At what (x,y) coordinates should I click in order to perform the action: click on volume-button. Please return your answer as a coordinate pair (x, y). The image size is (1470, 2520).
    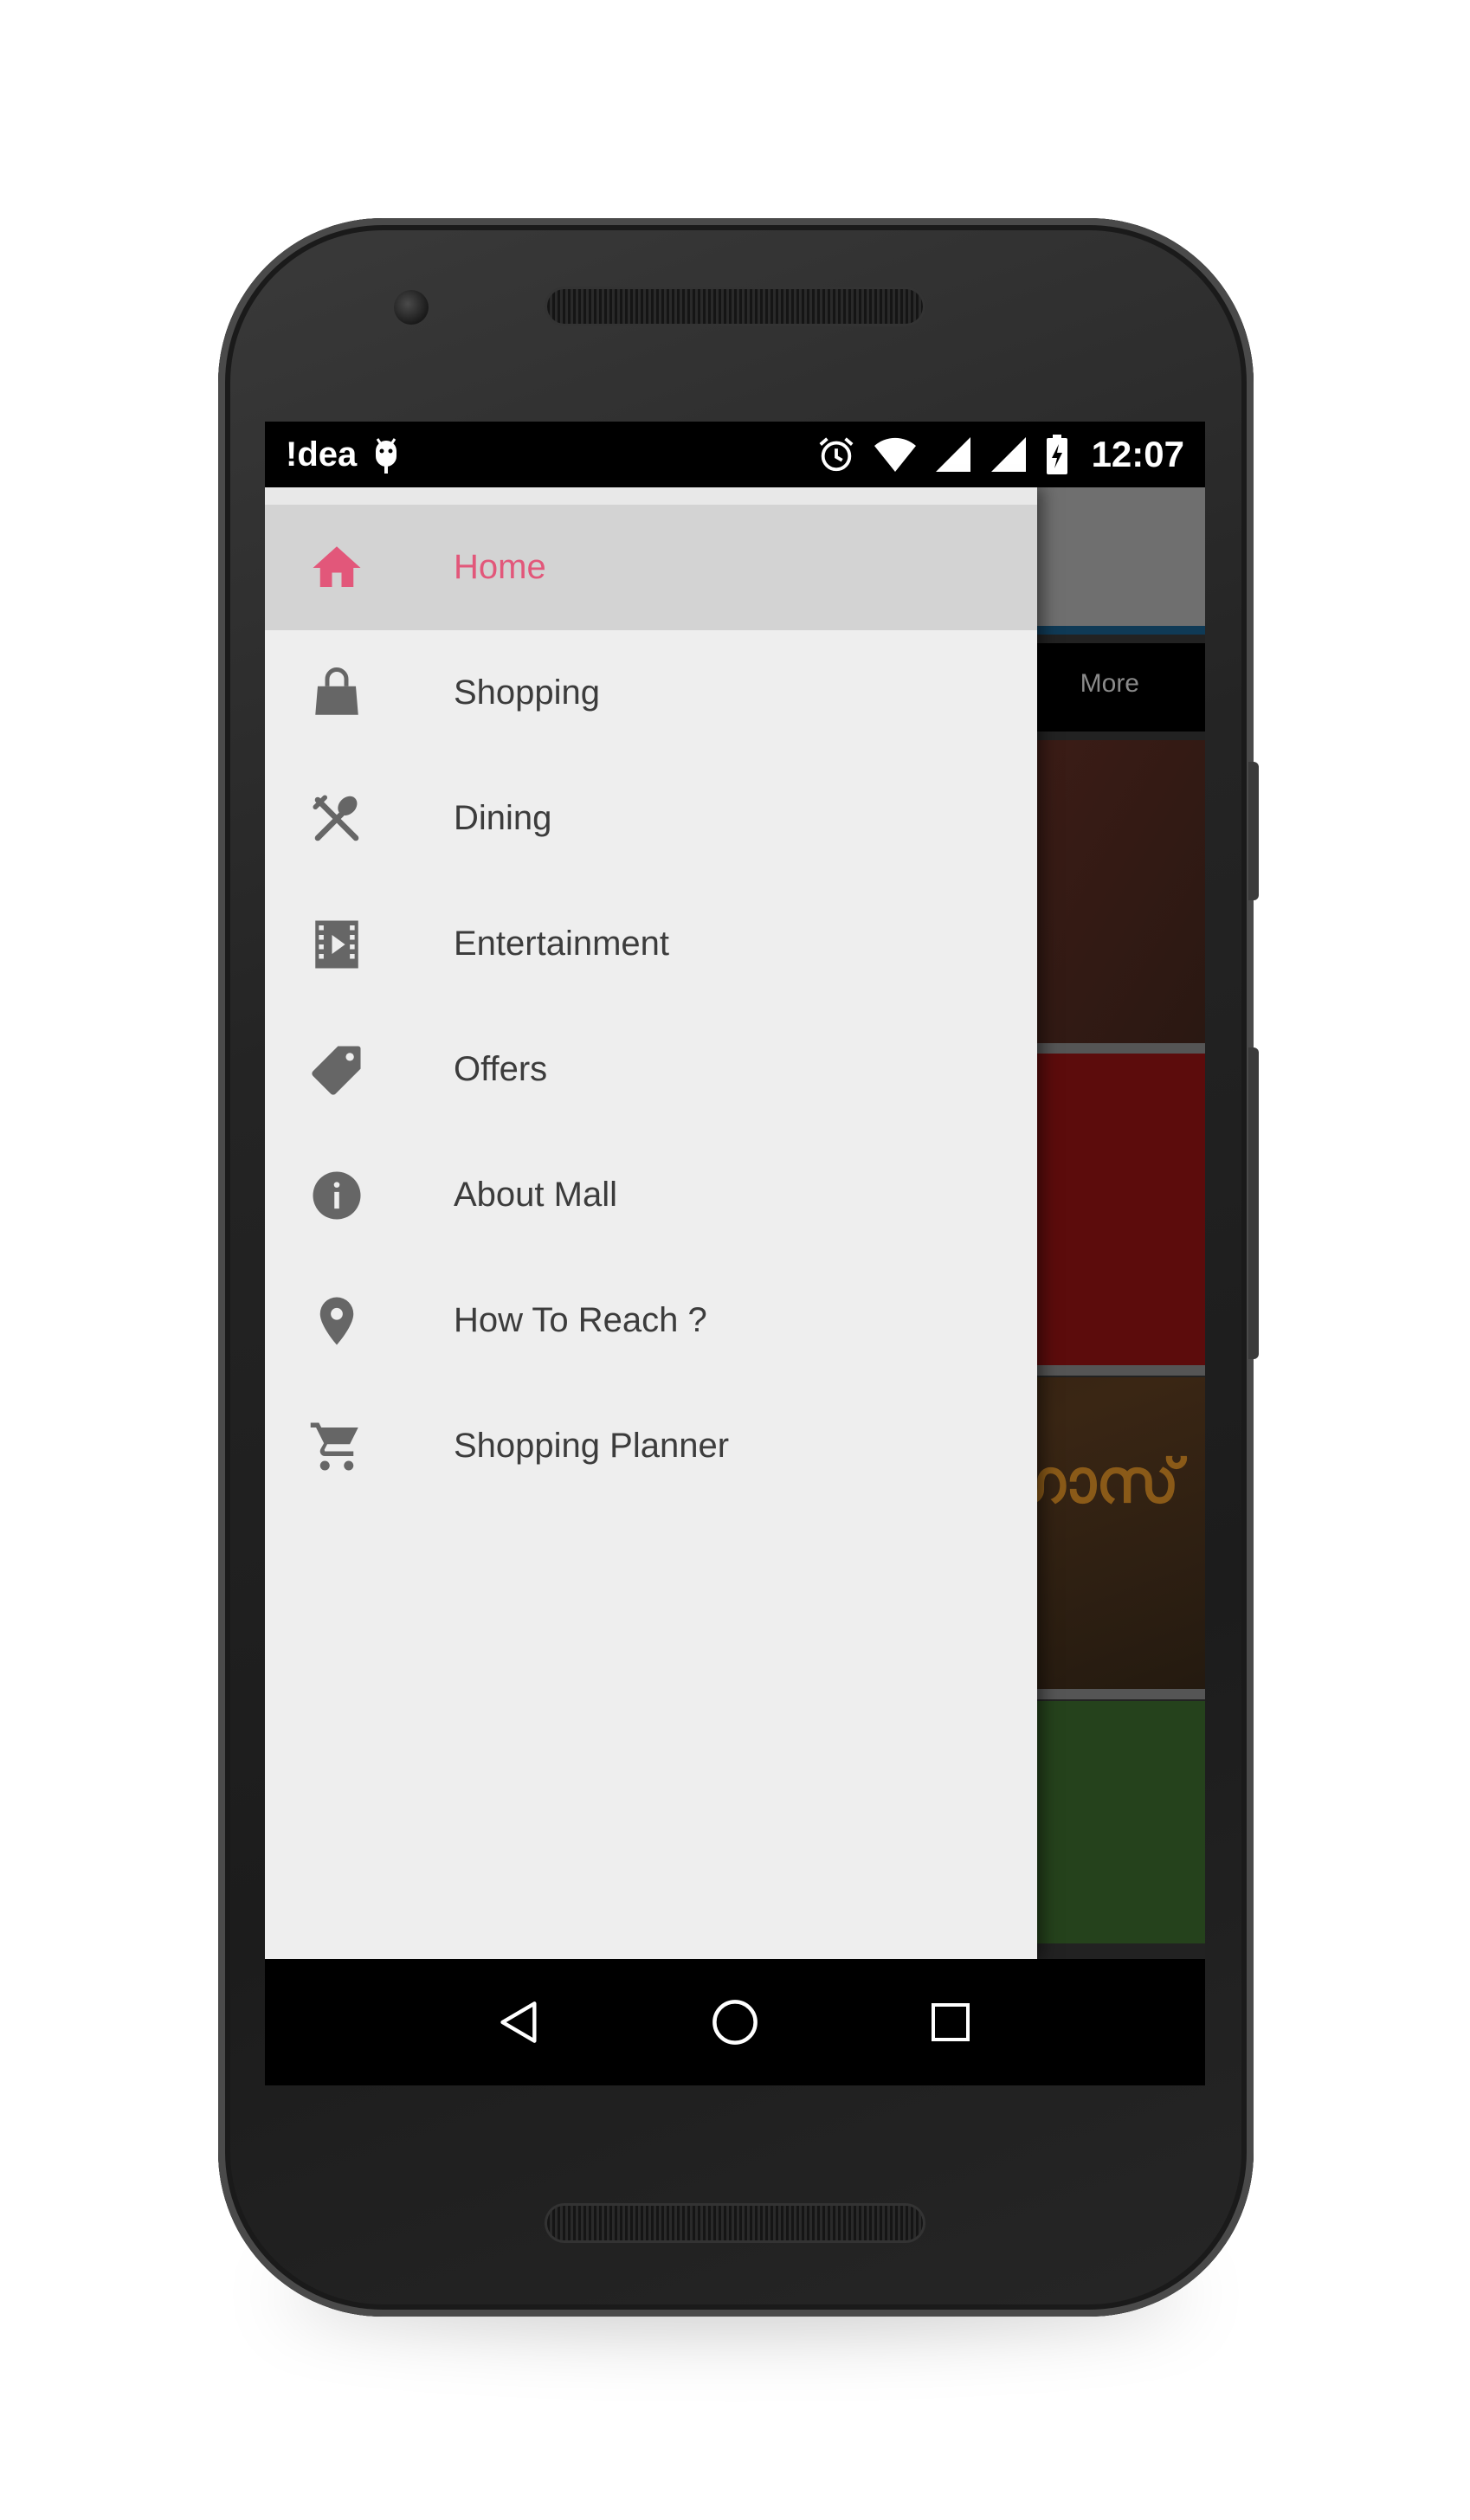
    Looking at the image, I should click on (1254, 1203).